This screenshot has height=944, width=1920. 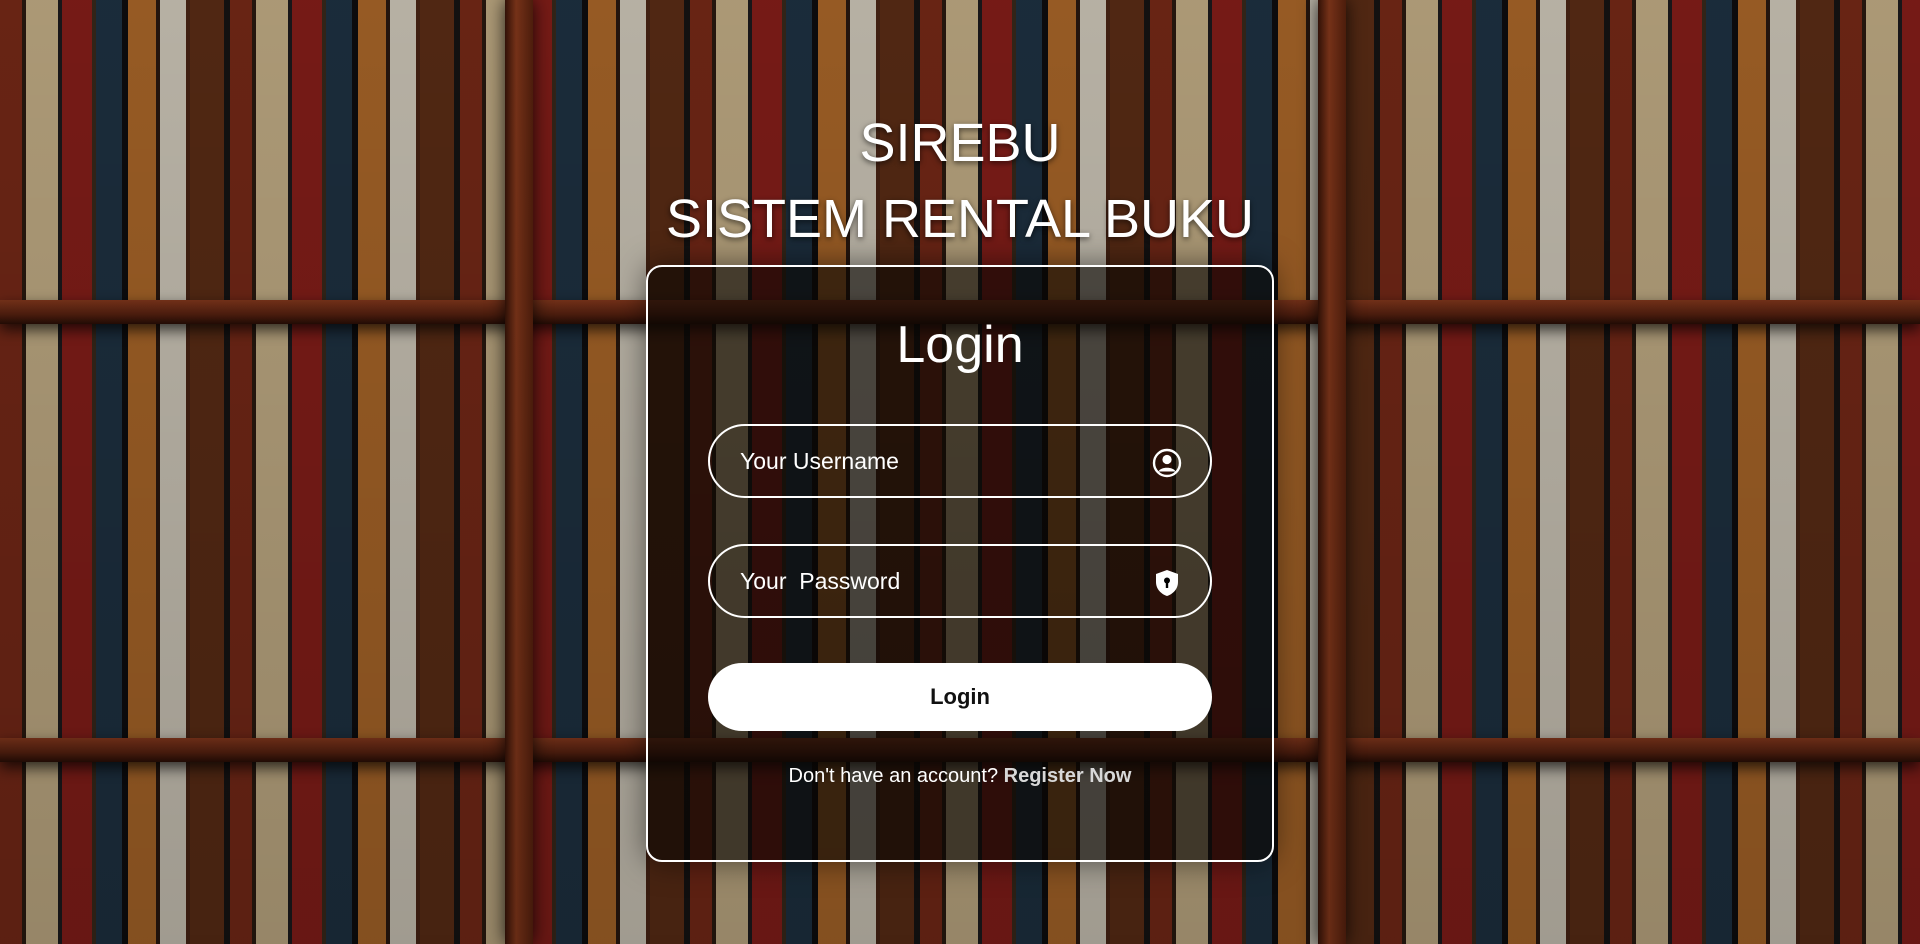 I want to click on username-input, so click(x=960, y=461).